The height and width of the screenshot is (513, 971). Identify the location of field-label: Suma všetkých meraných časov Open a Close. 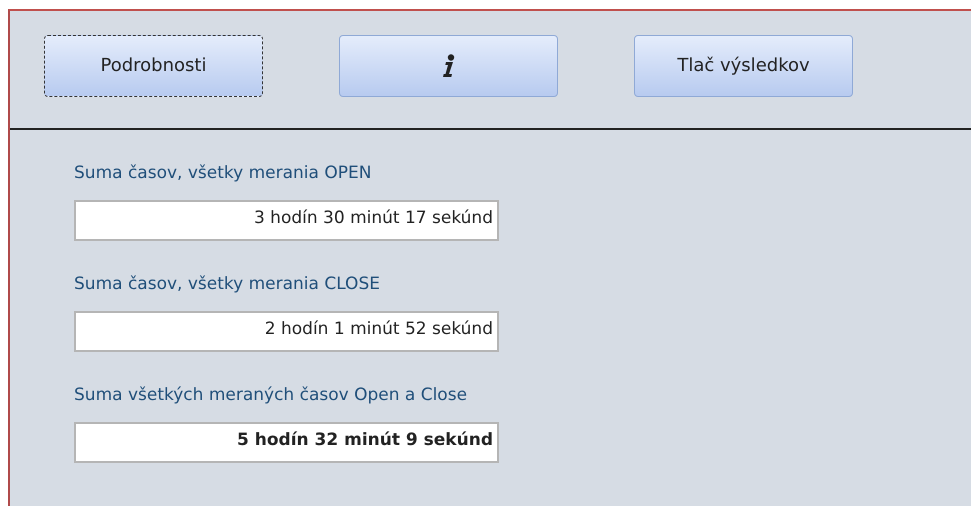
(271, 395).